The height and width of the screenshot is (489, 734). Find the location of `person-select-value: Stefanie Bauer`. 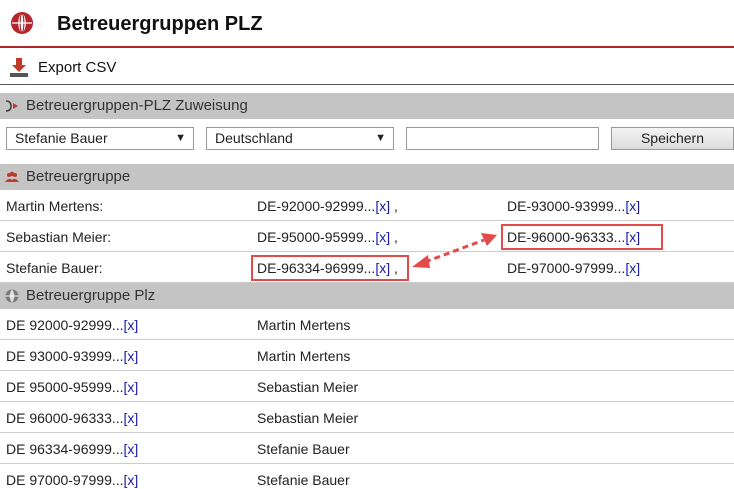

person-select-value: Stefanie Bauer is located at coordinates (61, 138).